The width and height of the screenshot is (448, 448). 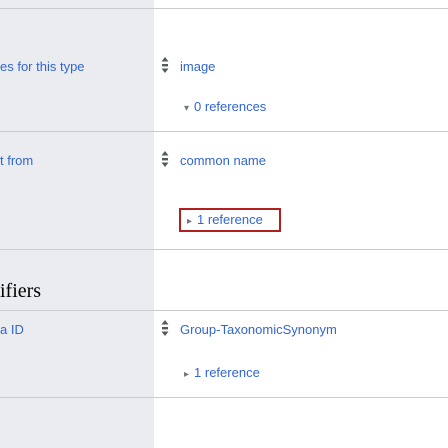 I want to click on statement-value: Group-TaxonomicSynonym, so click(x=258, y=329).